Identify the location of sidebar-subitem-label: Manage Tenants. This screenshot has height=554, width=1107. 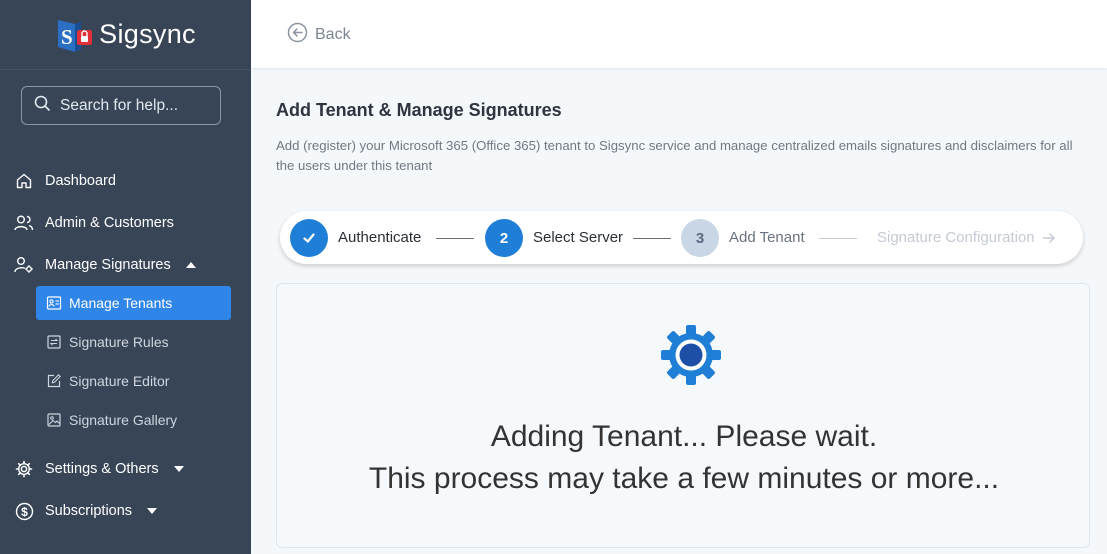
(121, 303).